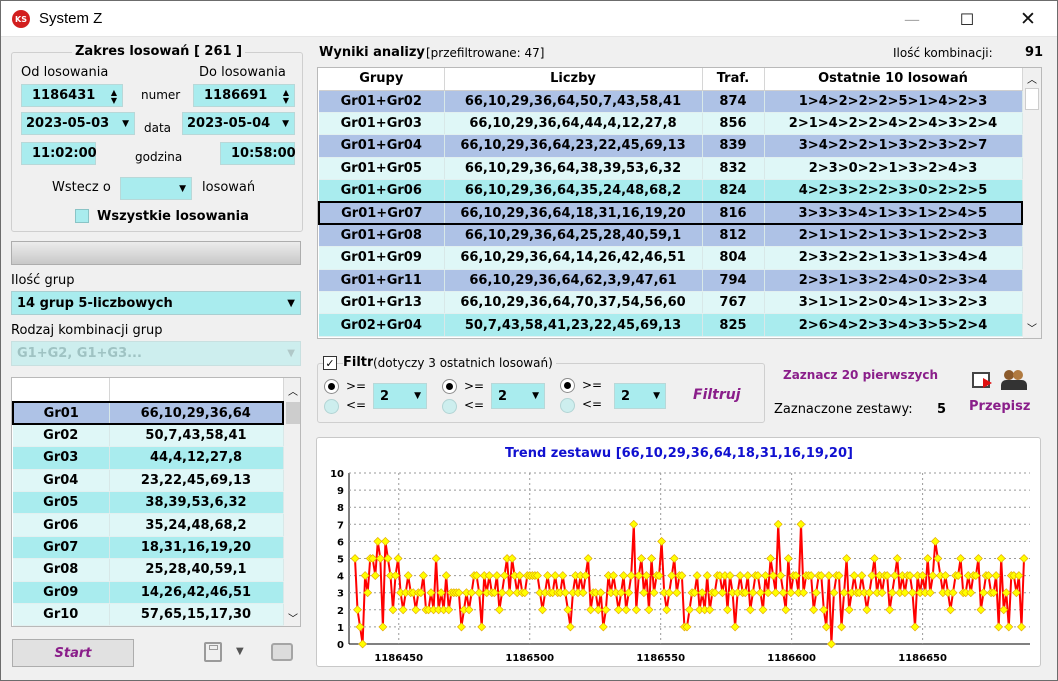 The image size is (1058, 681). I want to click on row-numbers-cell: 66,10,29,36,64,14,26,42,46,51, so click(573, 258).